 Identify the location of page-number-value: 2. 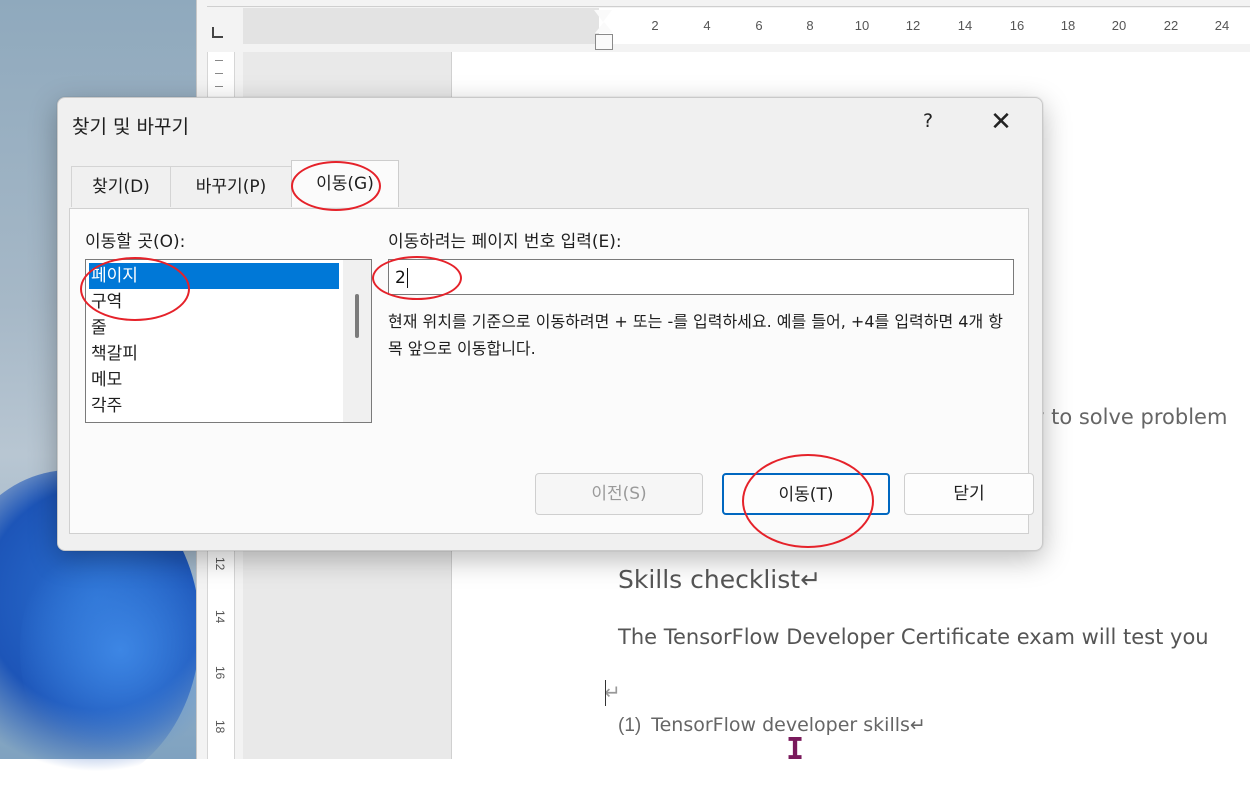
(400, 278).